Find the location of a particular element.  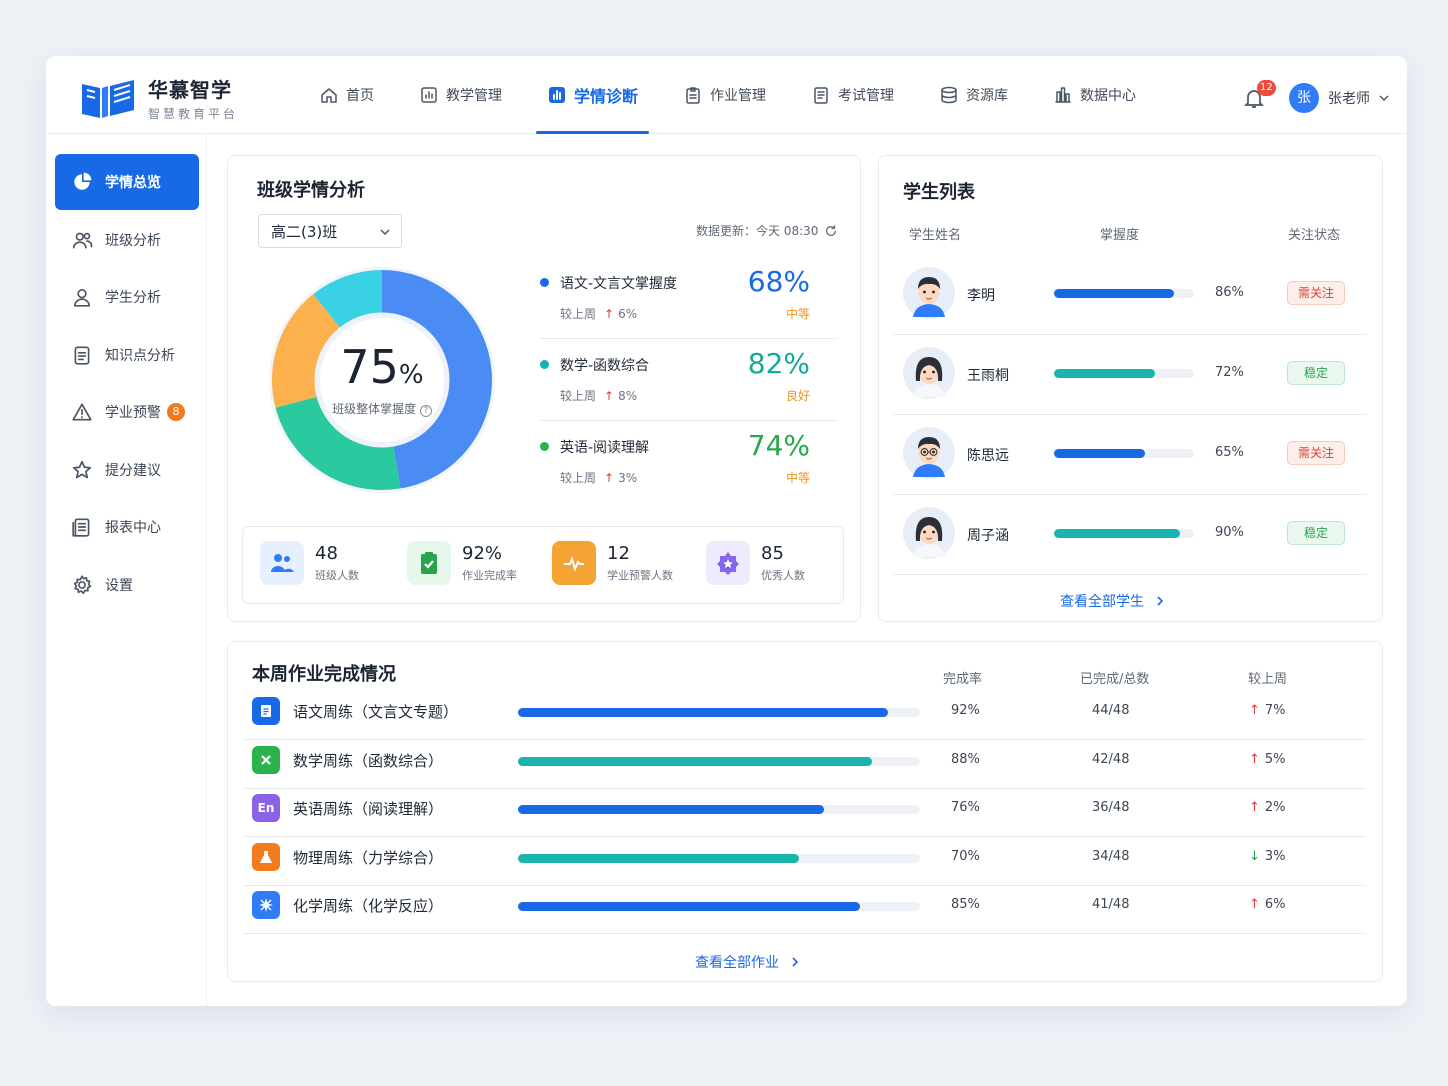

user-name: 张老师 is located at coordinates (1349, 99).